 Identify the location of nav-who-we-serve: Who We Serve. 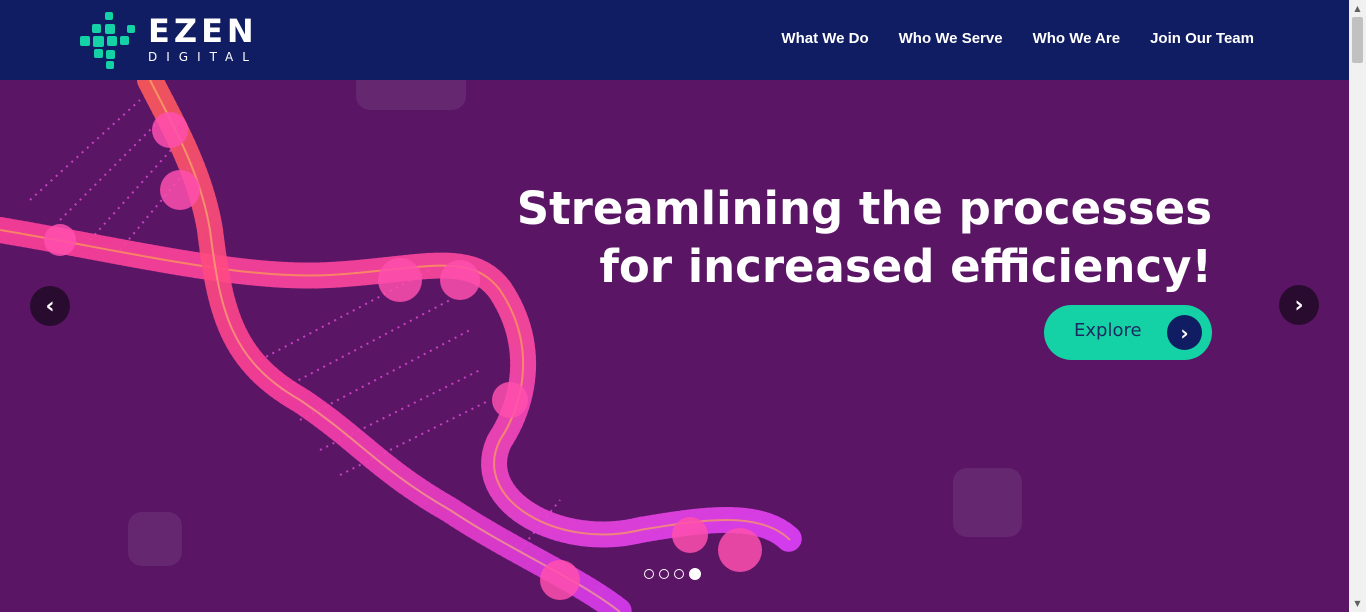
(951, 38).